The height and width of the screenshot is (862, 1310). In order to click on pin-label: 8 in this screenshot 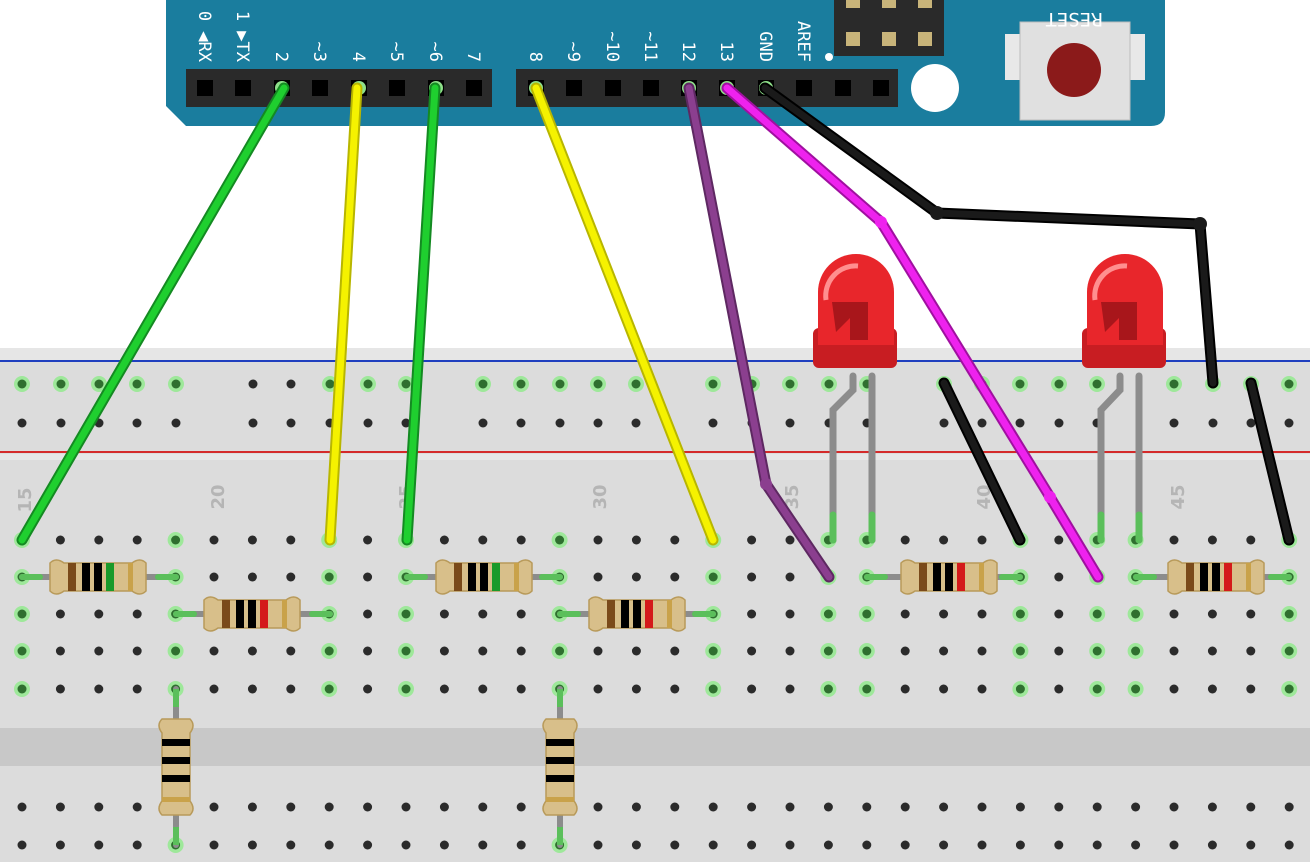, I will do `click(535, 57)`.